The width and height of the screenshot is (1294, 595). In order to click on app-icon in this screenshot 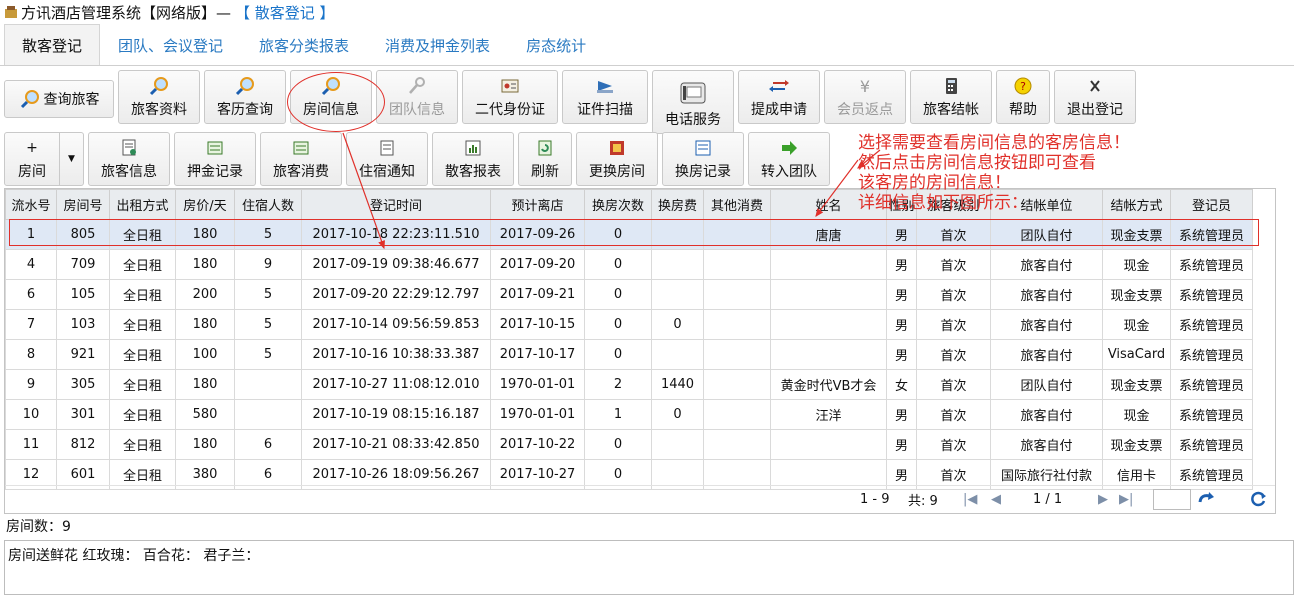, I will do `click(11, 12)`.